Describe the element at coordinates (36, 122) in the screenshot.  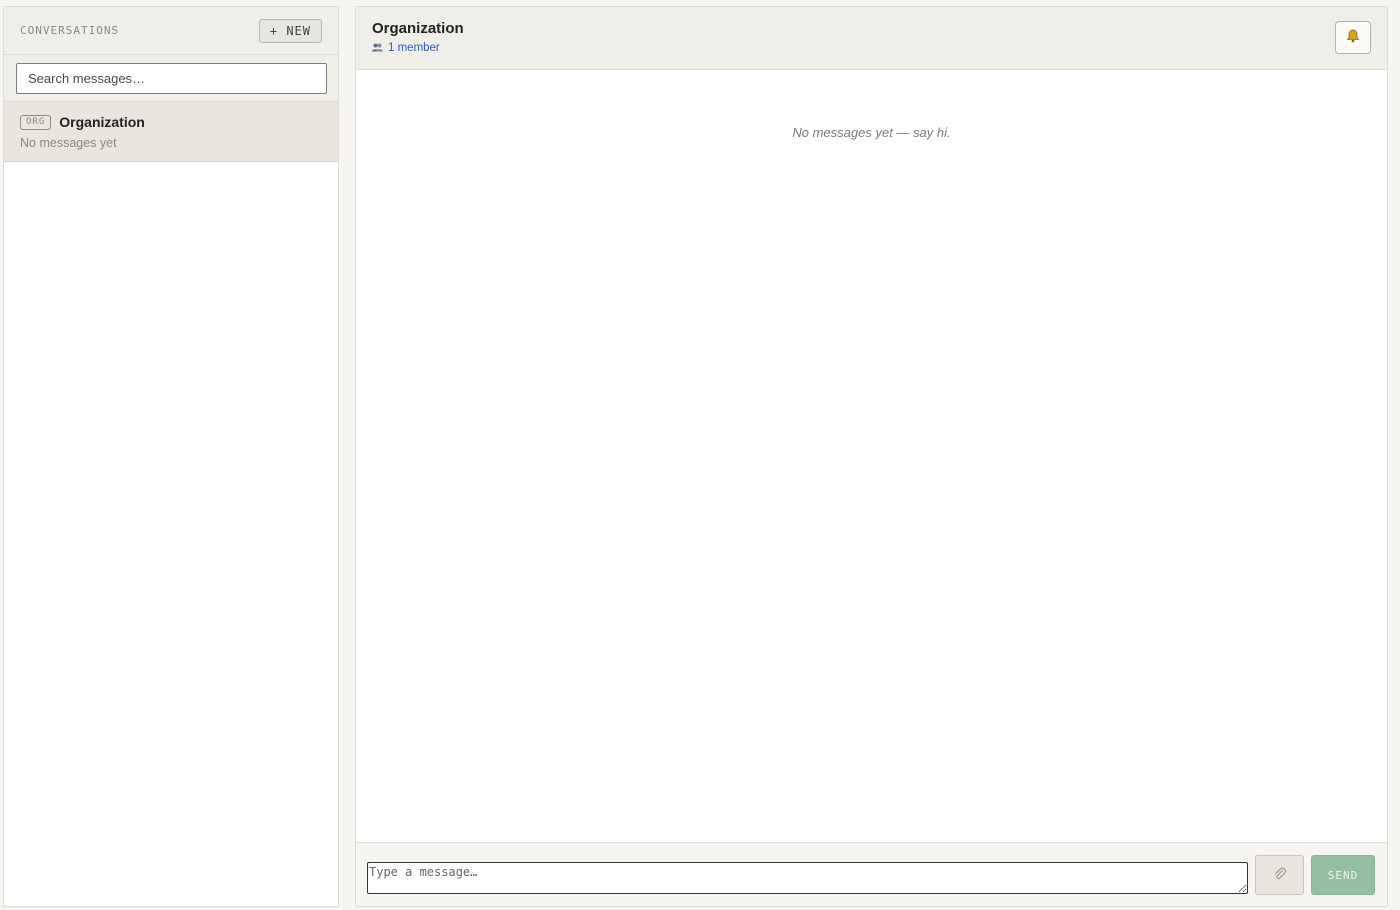
I see `org-badge: ORG` at that location.